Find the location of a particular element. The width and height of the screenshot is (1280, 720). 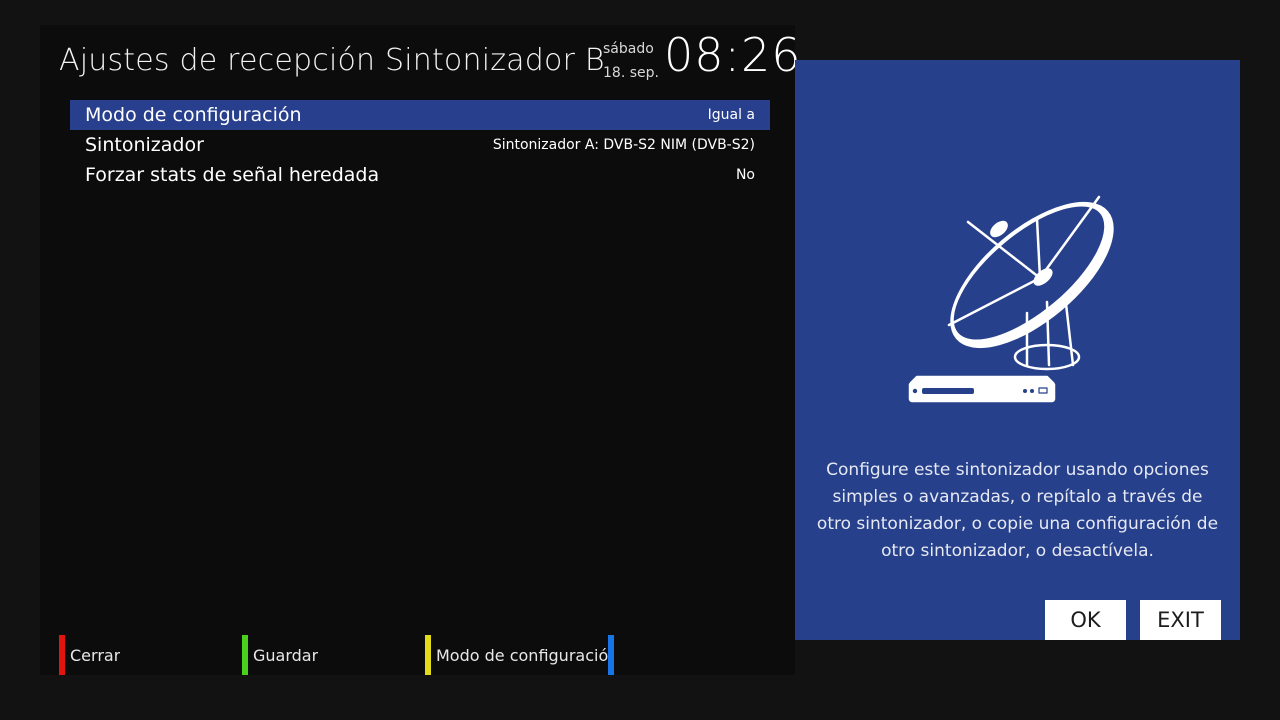

yellow-button: Modo de configuración is located at coordinates (516, 655).